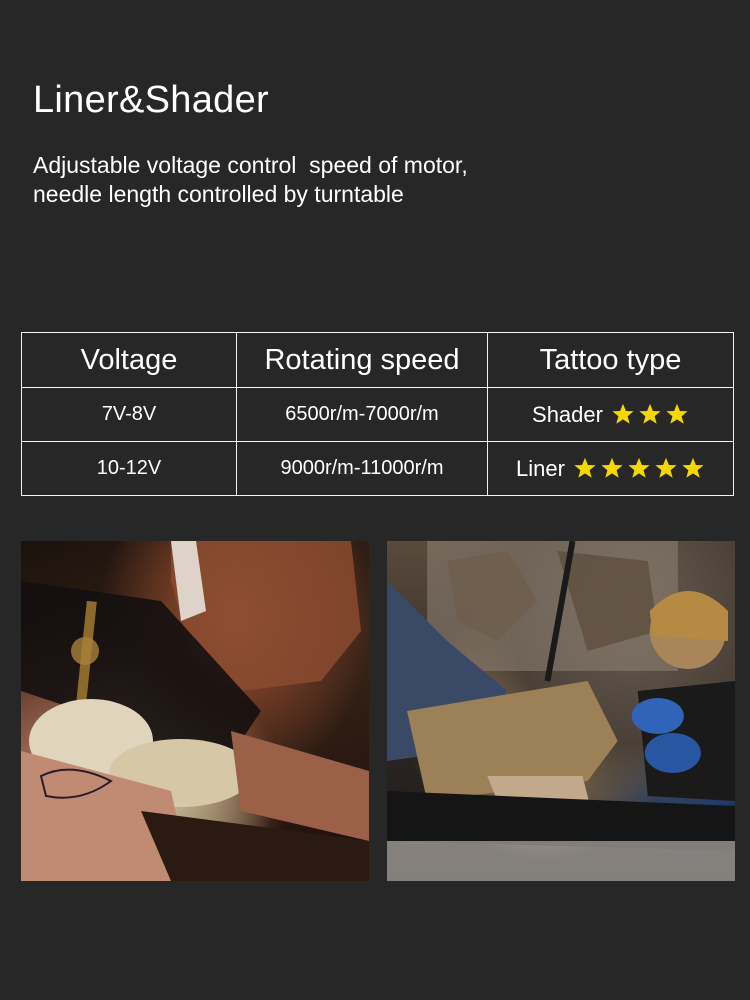  What do you see at coordinates (610, 414) in the screenshot?
I see `tattoo-type-cell: Shader` at bounding box center [610, 414].